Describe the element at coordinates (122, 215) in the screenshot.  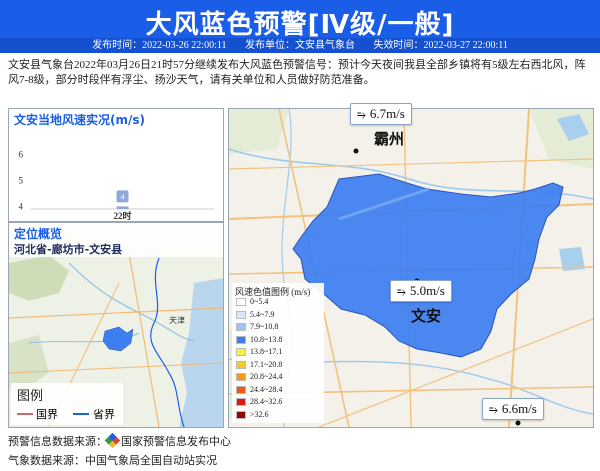
I see `x-tick-label: 22时` at that location.